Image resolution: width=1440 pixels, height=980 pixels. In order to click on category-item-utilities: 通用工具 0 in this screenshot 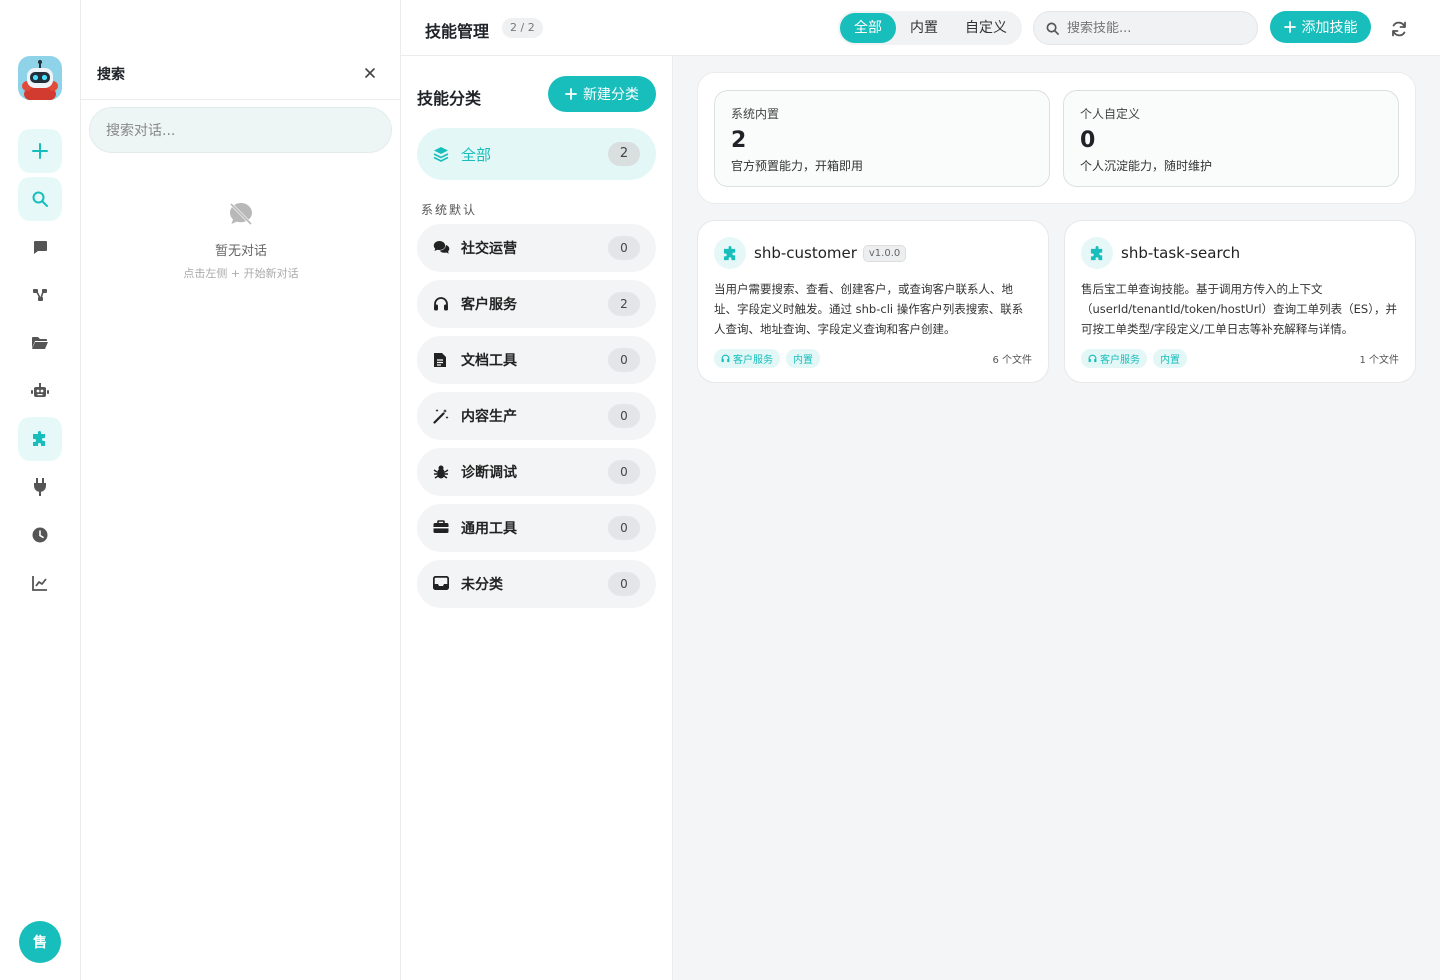, I will do `click(536, 528)`.